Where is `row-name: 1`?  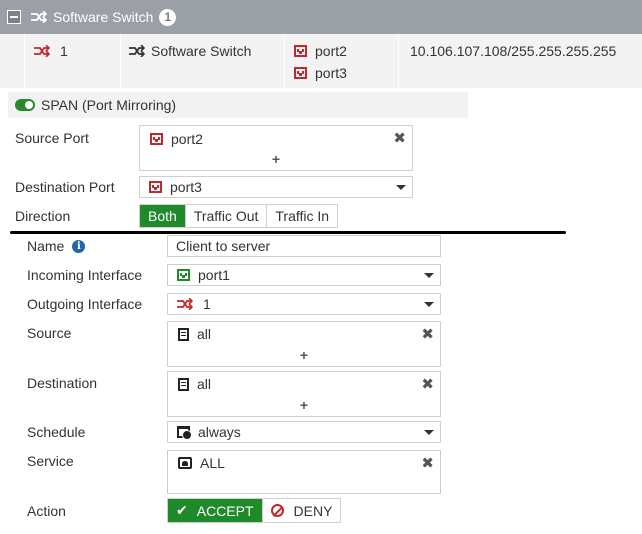
row-name: 1 is located at coordinates (64, 51).